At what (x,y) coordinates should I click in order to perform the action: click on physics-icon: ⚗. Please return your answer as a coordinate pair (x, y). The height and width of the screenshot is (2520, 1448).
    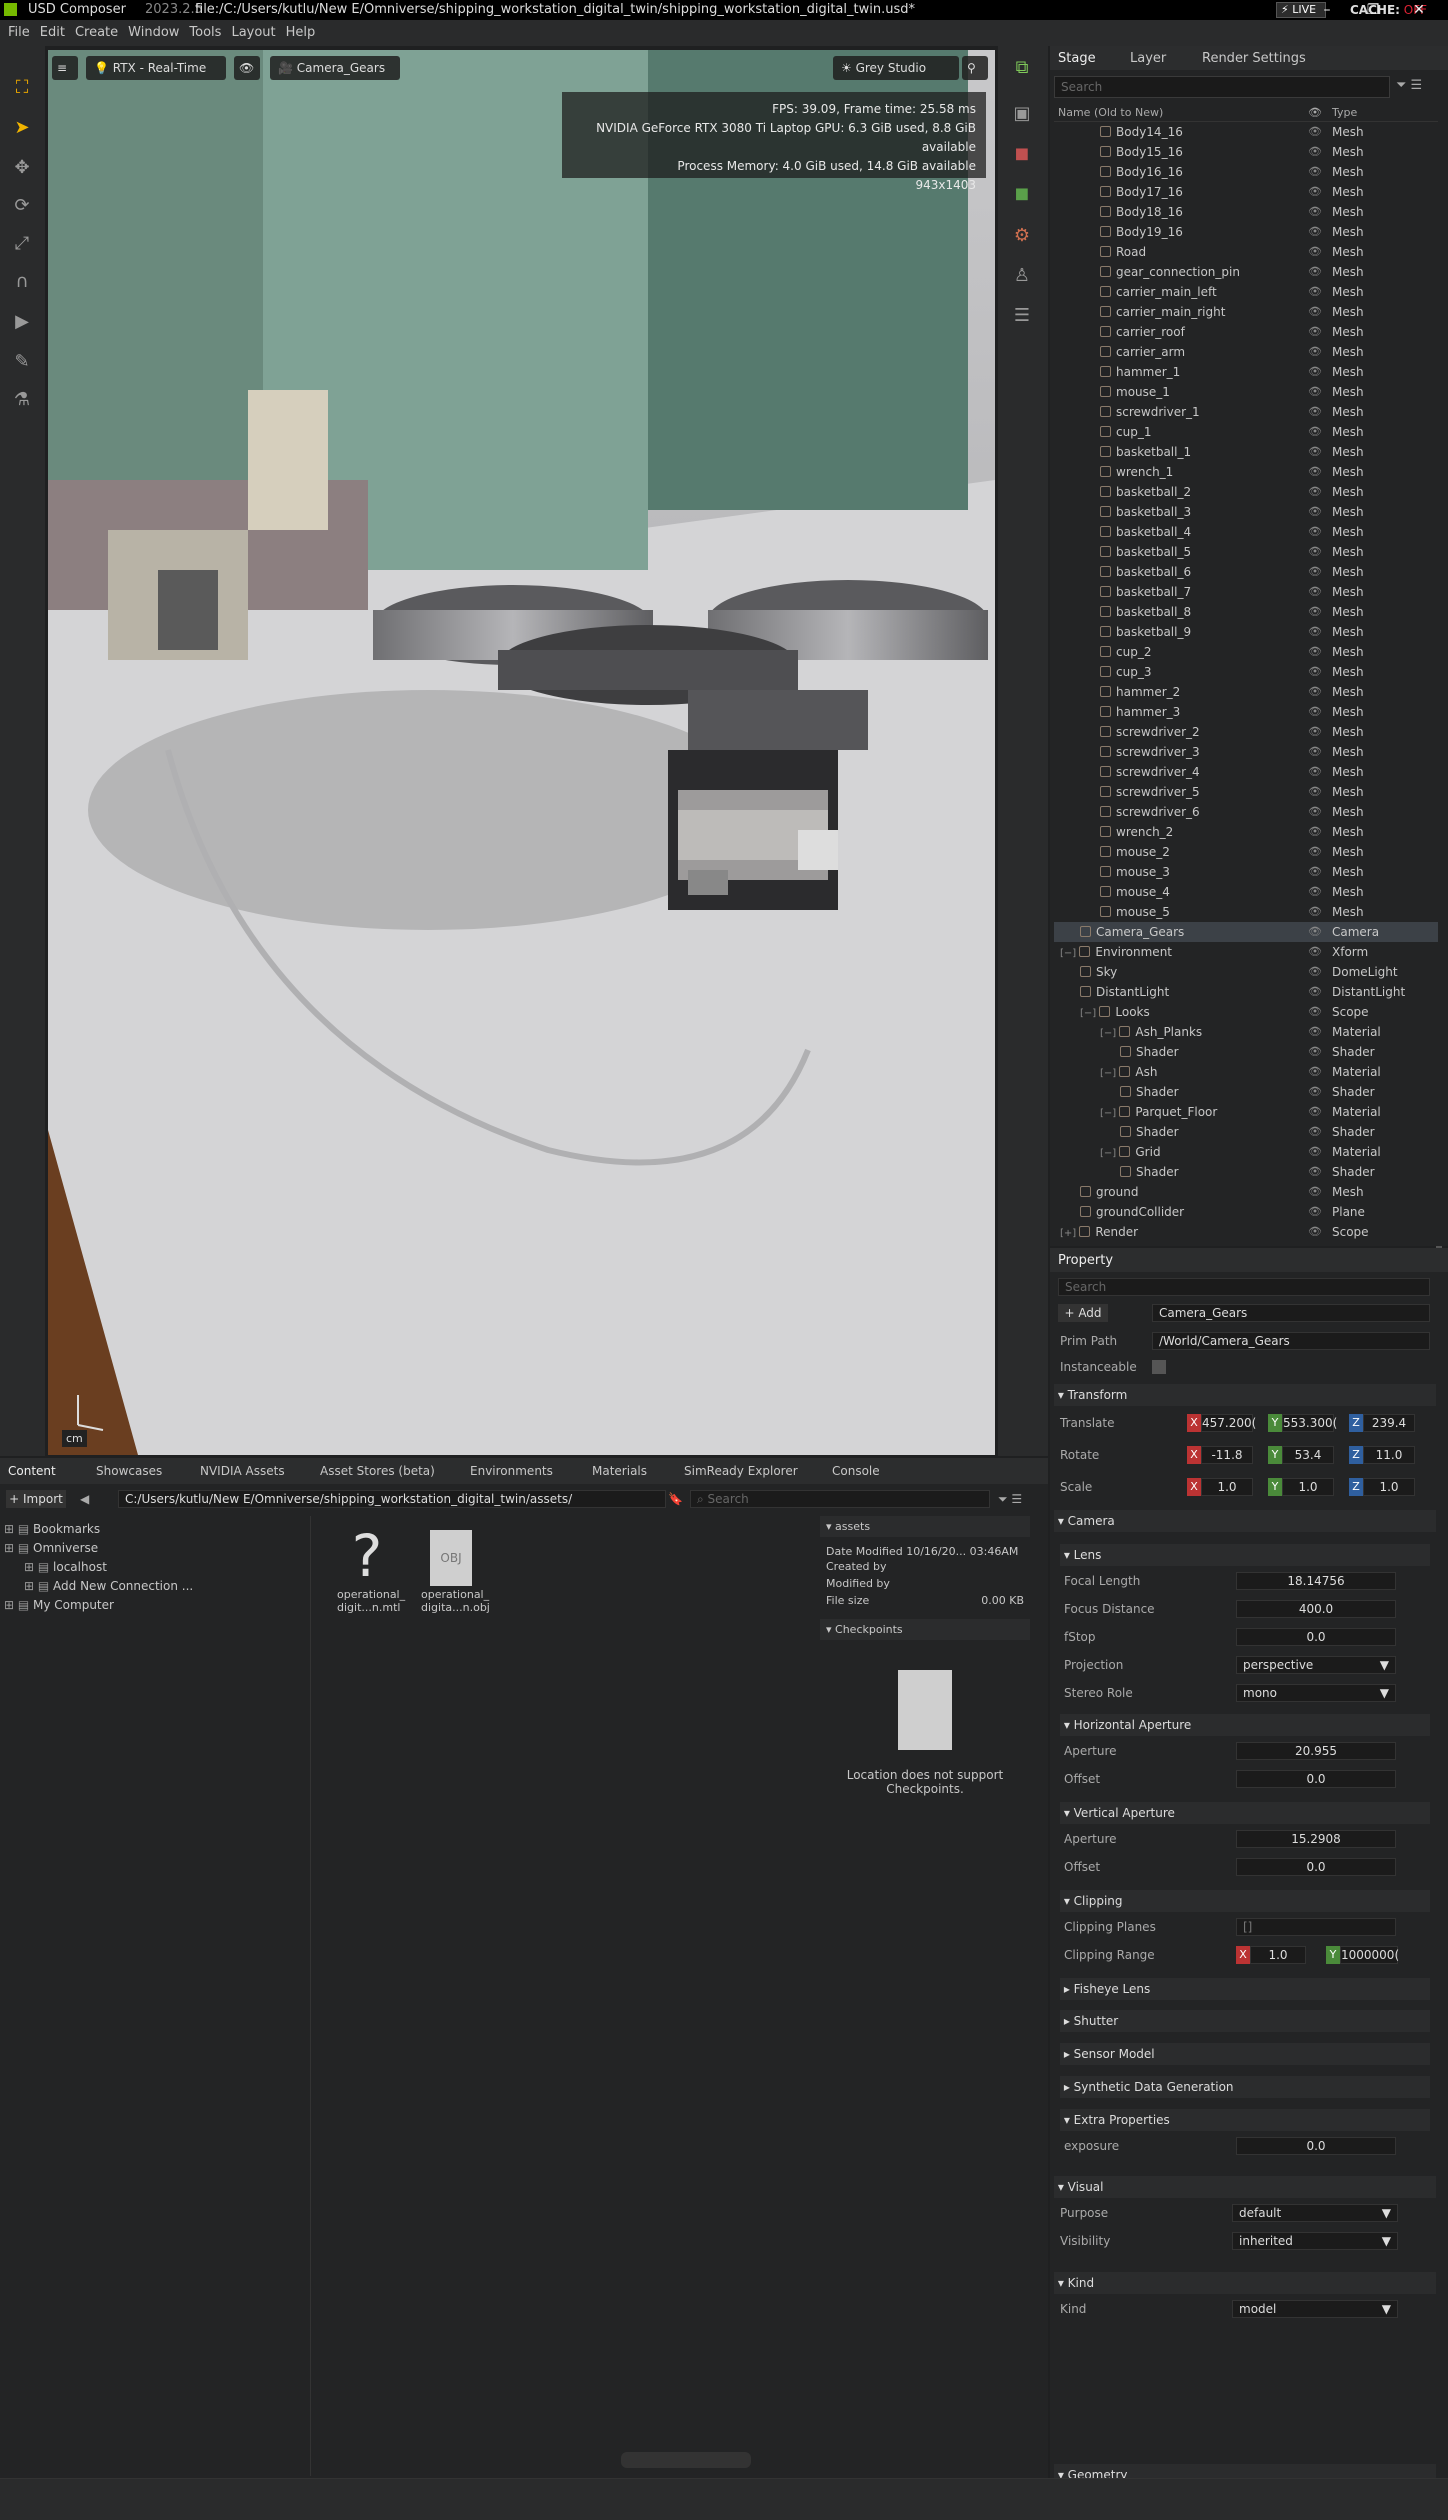
    Looking at the image, I should click on (22, 400).